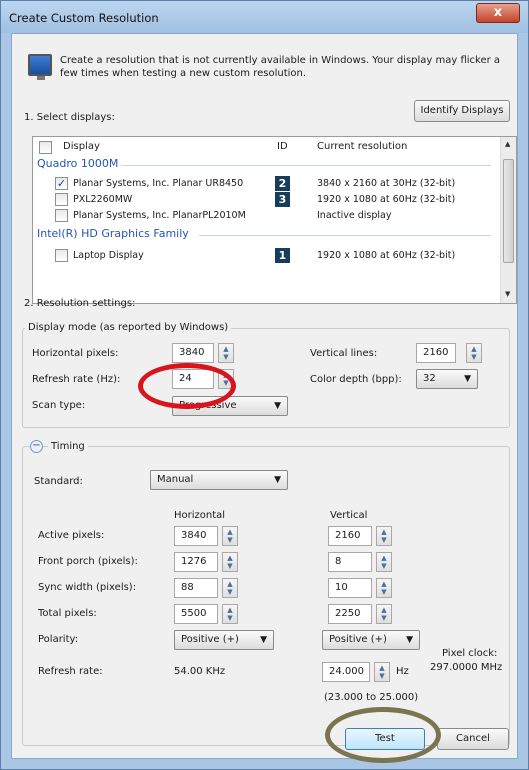 Image resolution: width=529 pixels, height=770 pixels. What do you see at coordinates (282, 199) in the screenshot?
I see `display-id-badge: 3` at bounding box center [282, 199].